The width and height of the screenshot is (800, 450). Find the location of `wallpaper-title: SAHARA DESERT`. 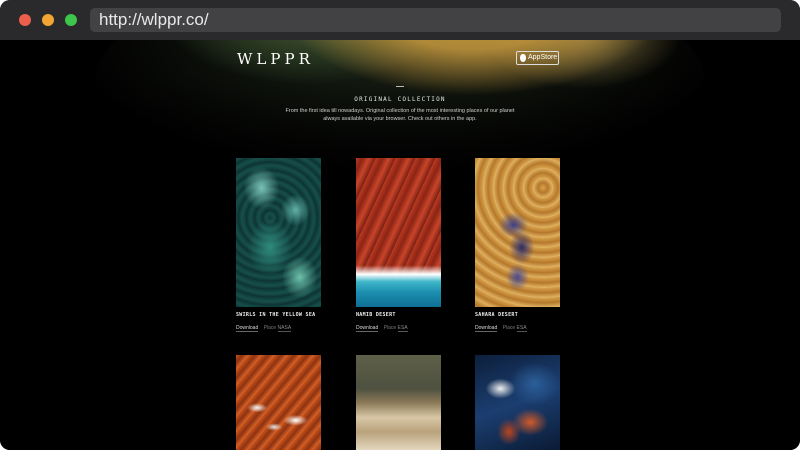

wallpaper-title: SAHARA DESERT is located at coordinates (497, 315).